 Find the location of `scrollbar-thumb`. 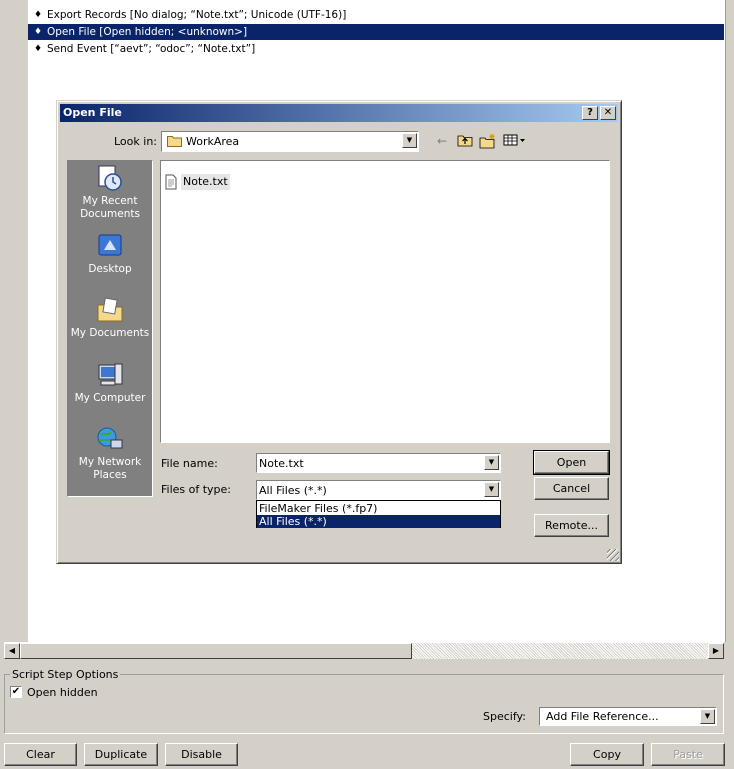

scrollbar-thumb is located at coordinates (216, 651).